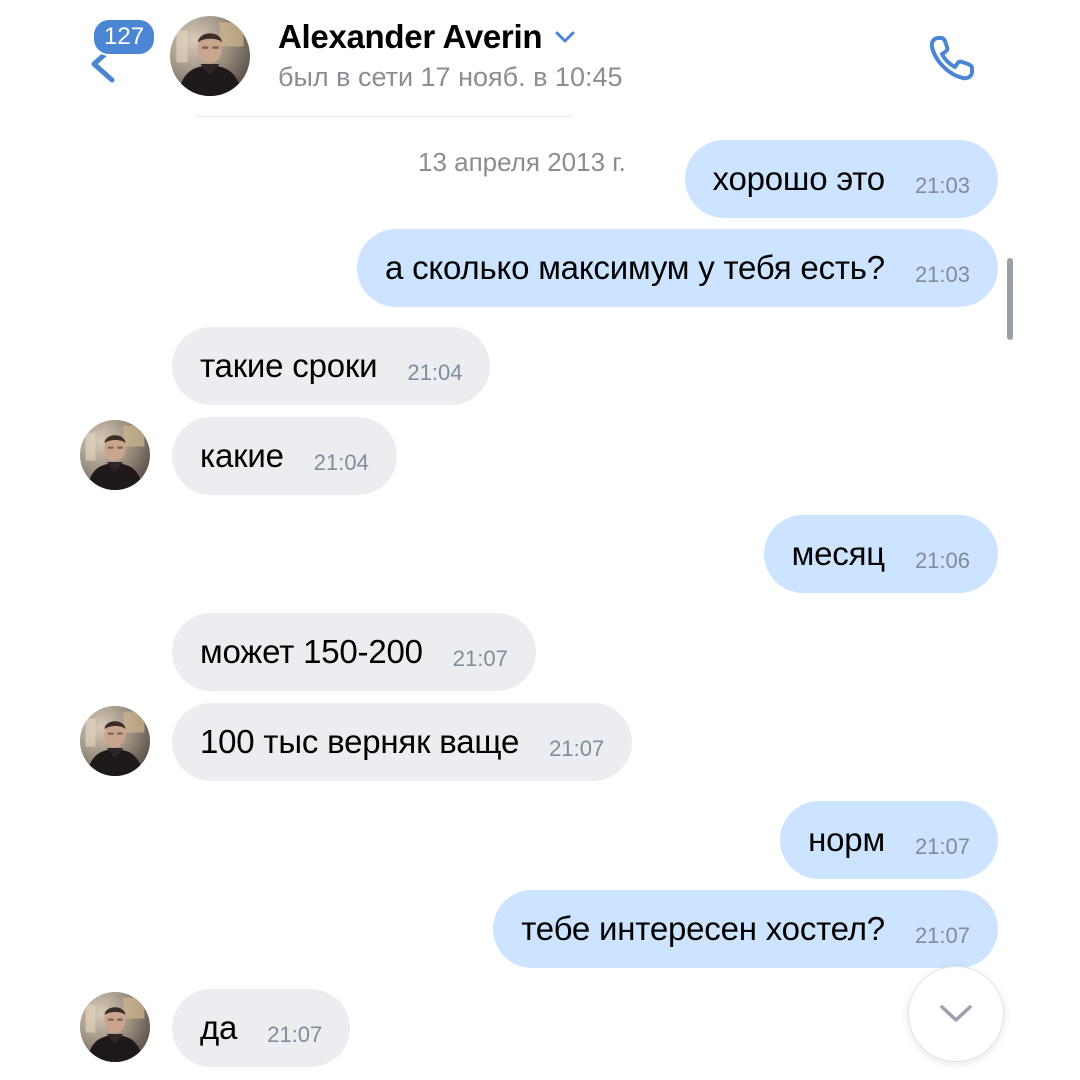 The height and width of the screenshot is (1080, 1080). I want to click on phone-icon, so click(952, 58).